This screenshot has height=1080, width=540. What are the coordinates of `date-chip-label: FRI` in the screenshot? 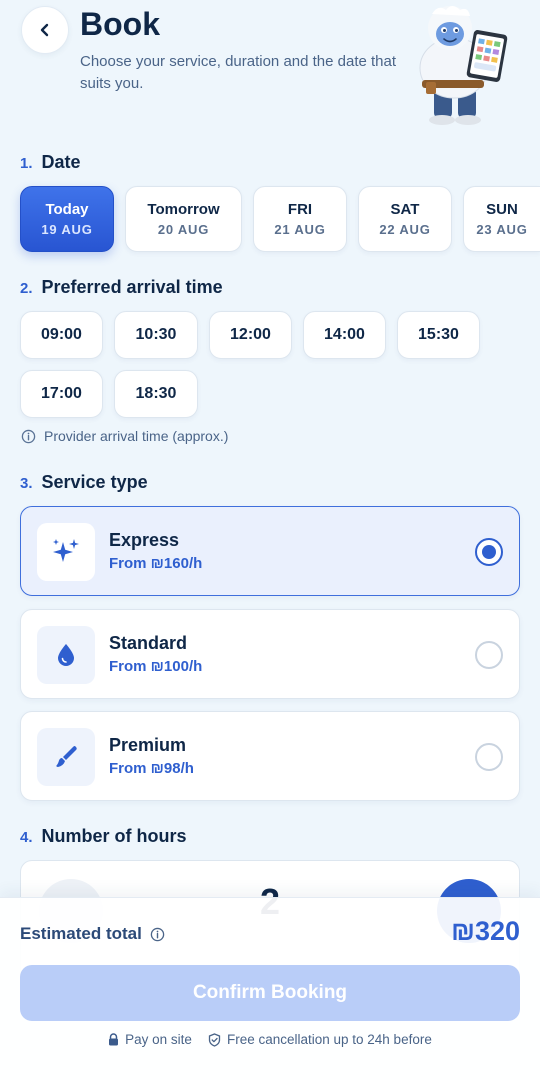 It's located at (300, 209).